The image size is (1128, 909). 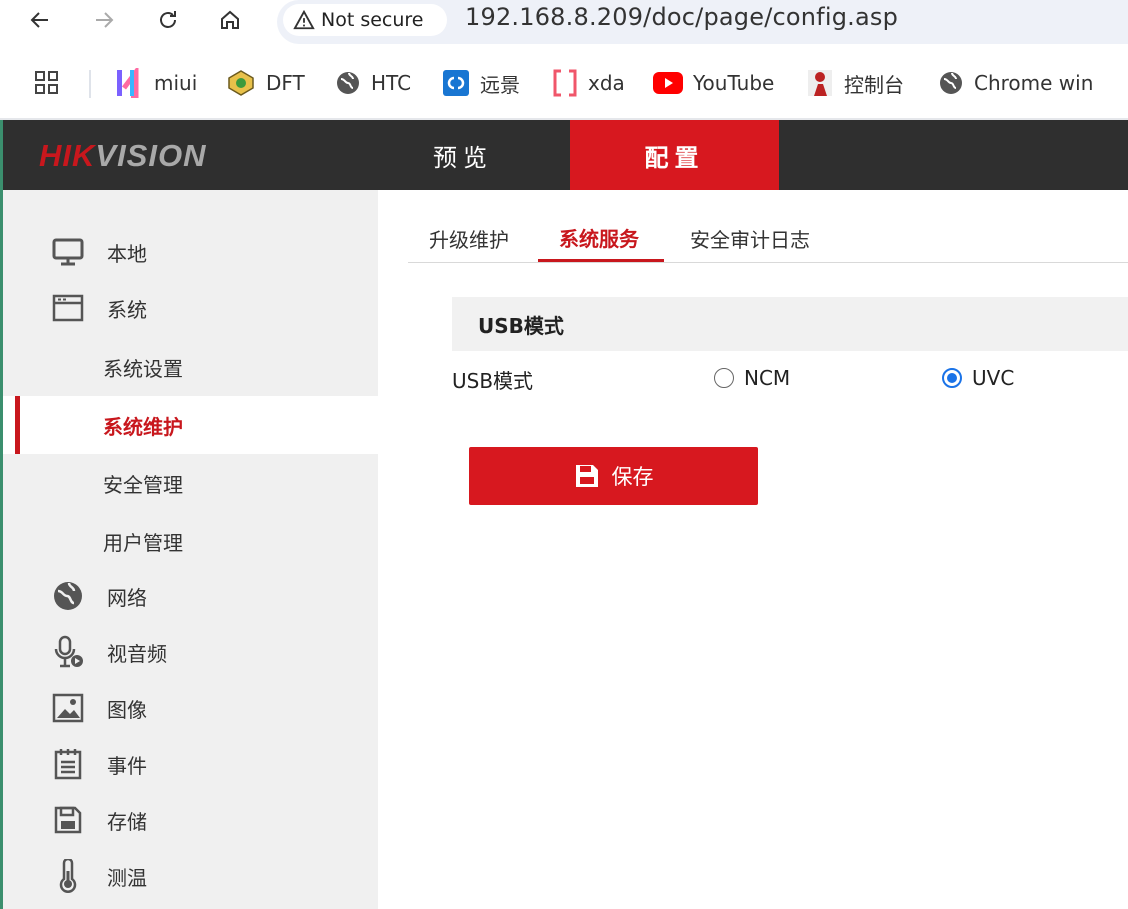 What do you see at coordinates (190, 483) in the screenshot?
I see `sidebar-item-security-management: 安全管理` at bounding box center [190, 483].